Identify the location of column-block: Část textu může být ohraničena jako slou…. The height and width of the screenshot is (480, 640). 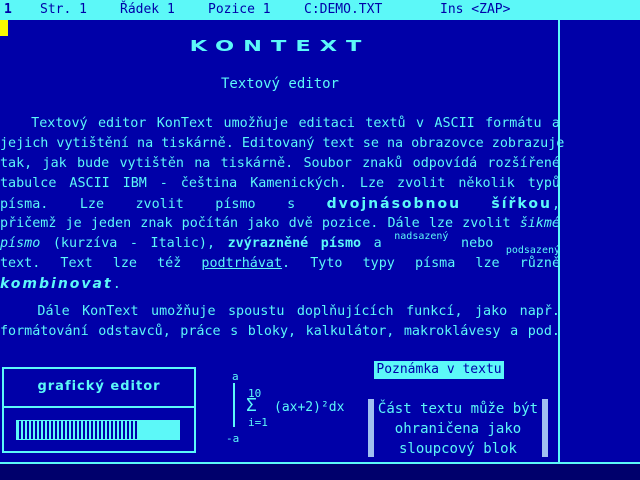
(458, 428).